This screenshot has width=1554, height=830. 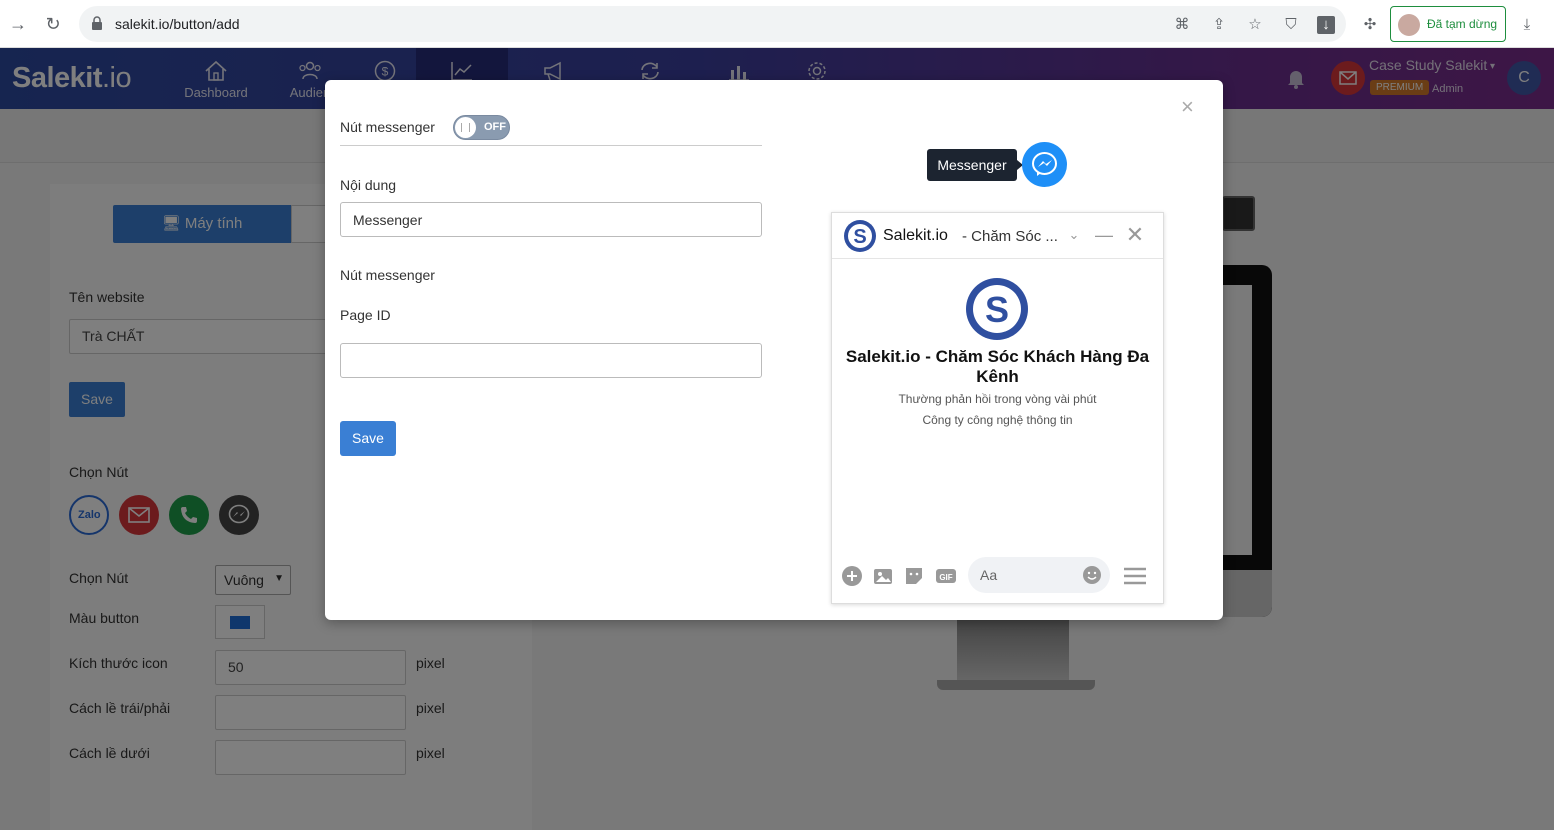 What do you see at coordinates (1255, 25) in the screenshot?
I see `star-icon: ☆` at bounding box center [1255, 25].